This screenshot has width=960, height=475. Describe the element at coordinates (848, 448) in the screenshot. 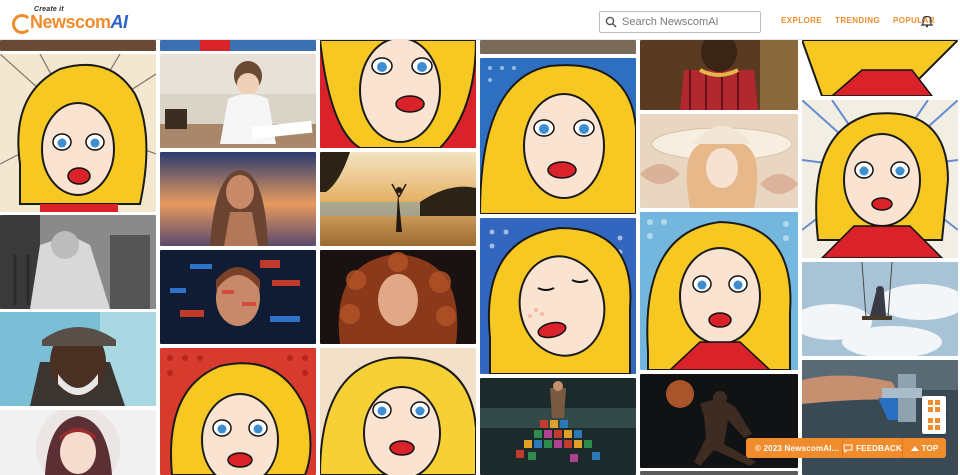

I see `feedback-icon` at that location.